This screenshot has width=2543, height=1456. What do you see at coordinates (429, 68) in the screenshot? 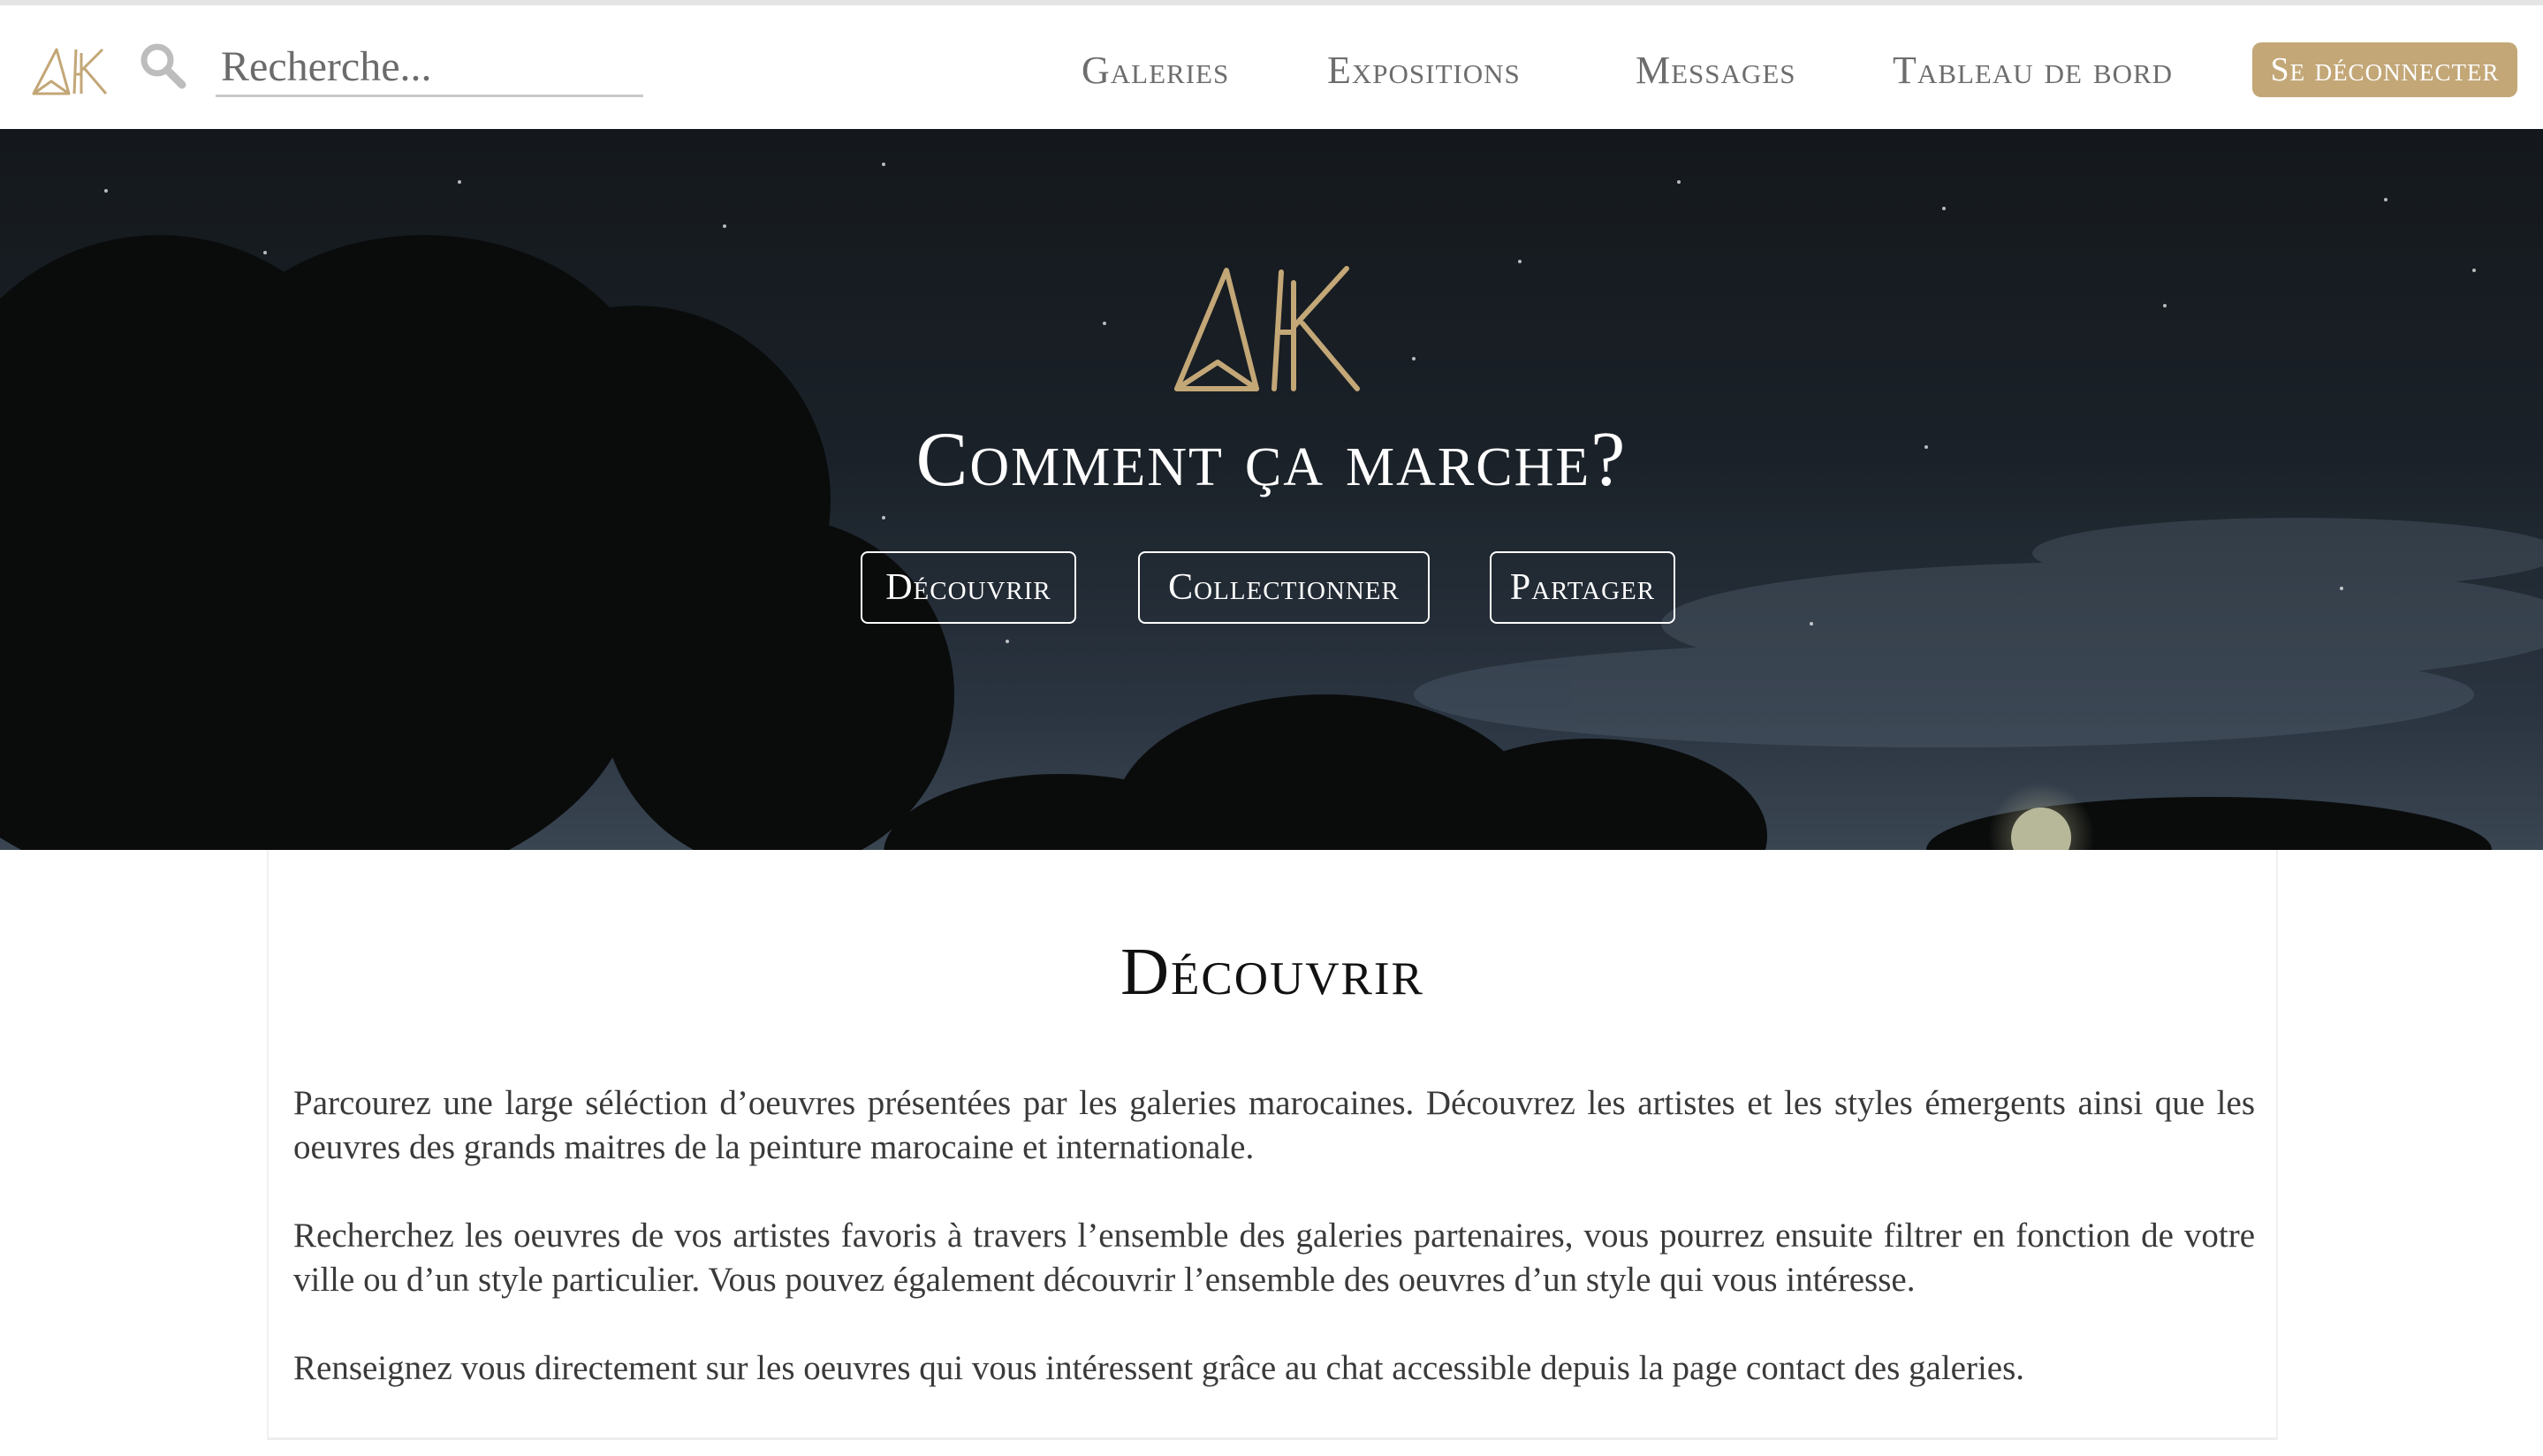
I see `search-input` at bounding box center [429, 68].